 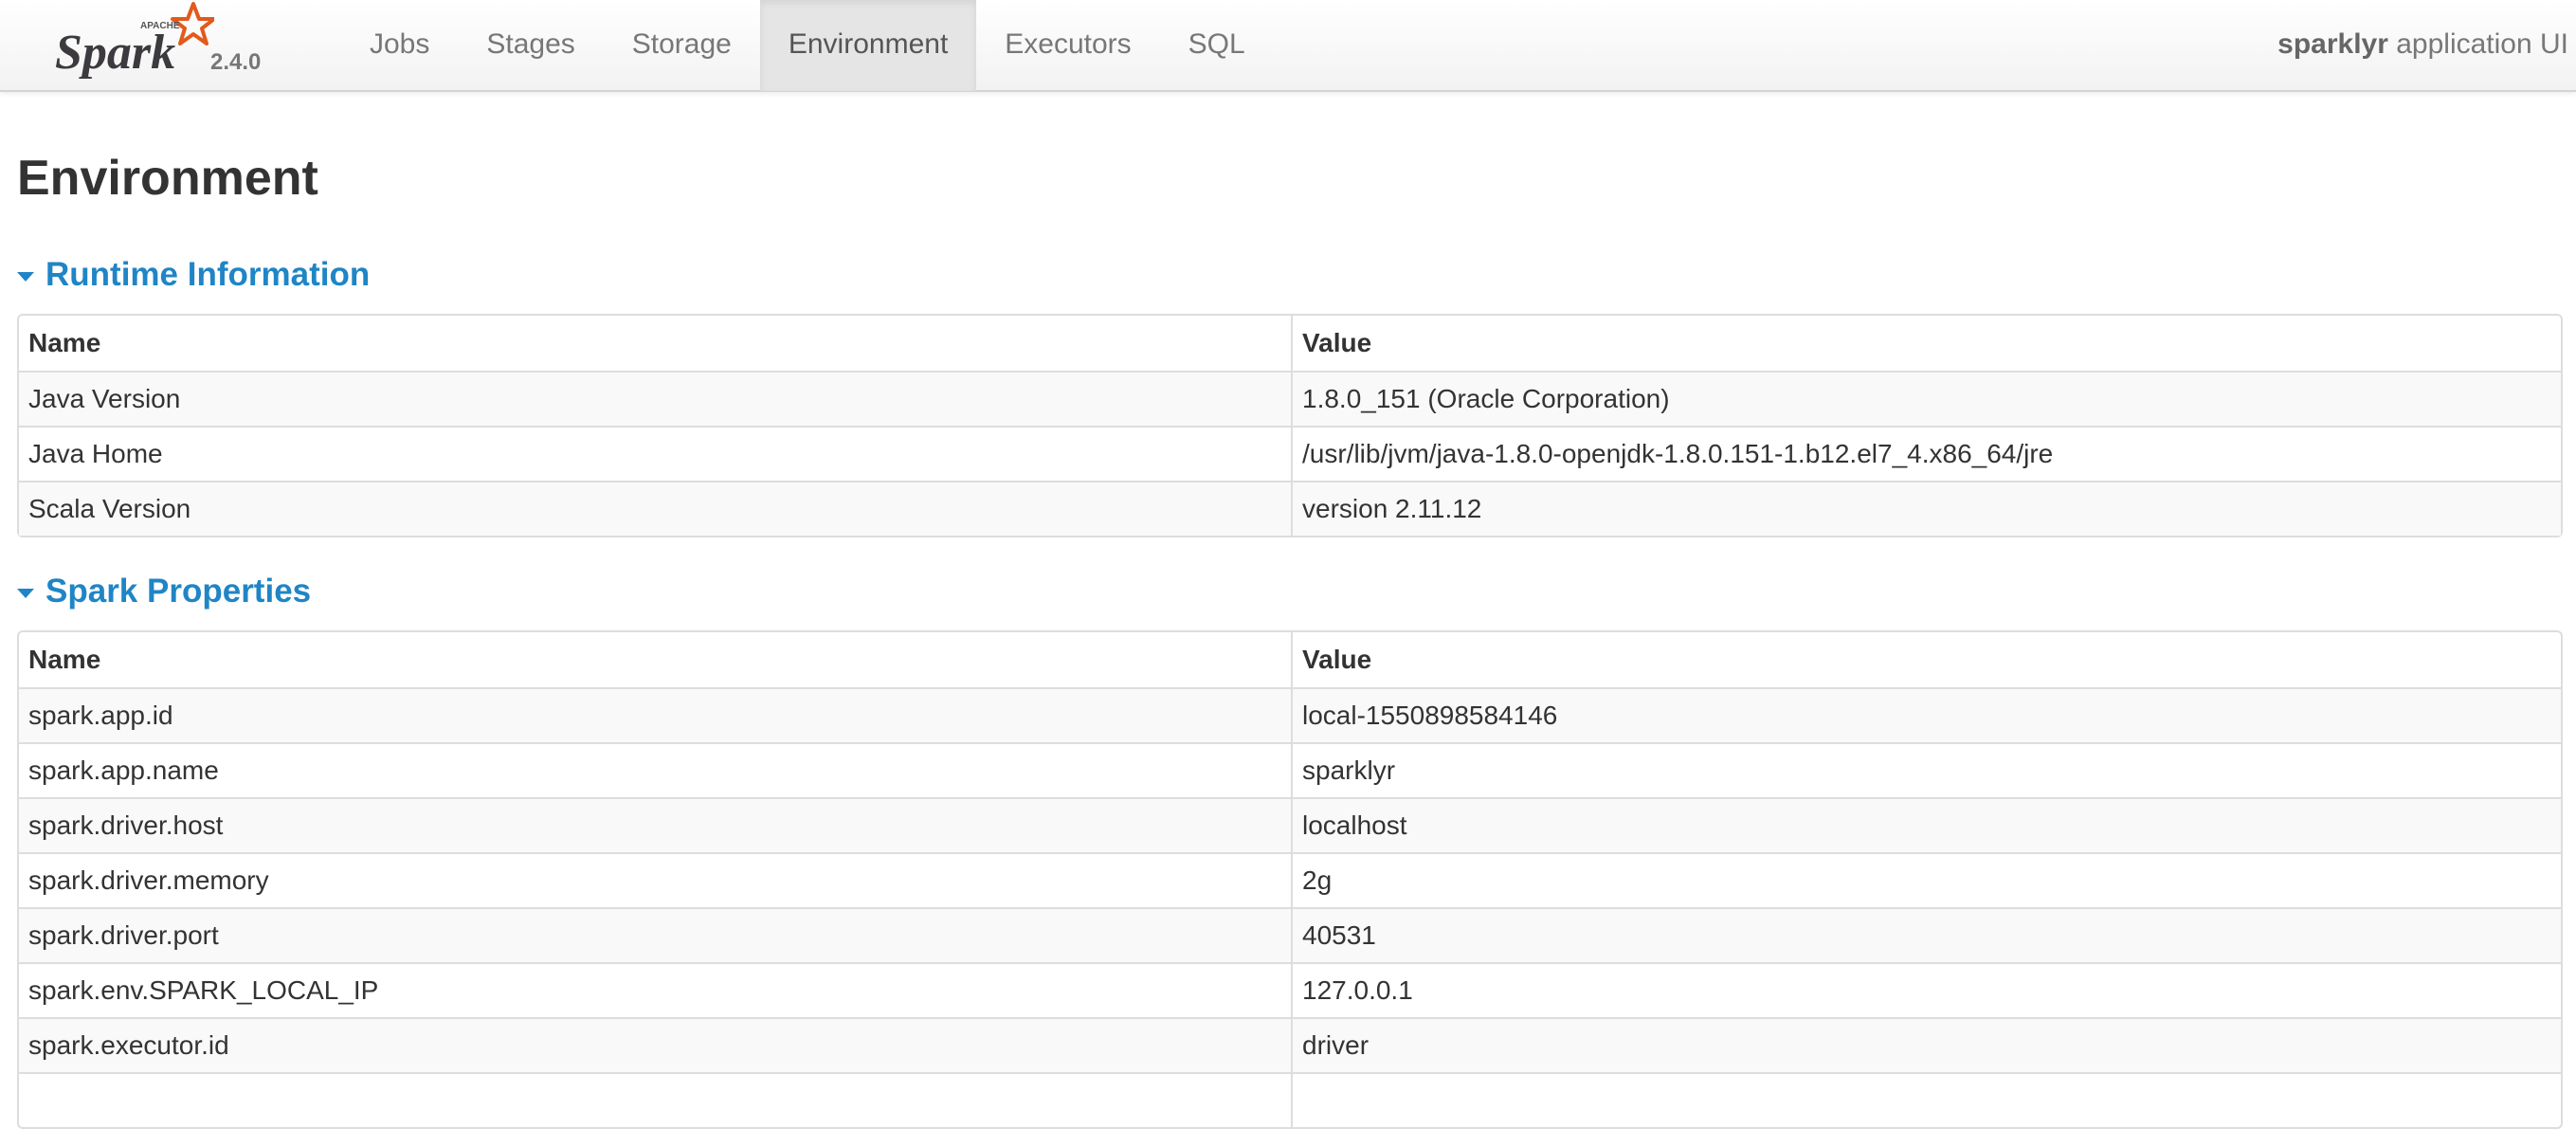 I want to click on table-row: spark.env.SPARK_LOCAL_IP 127.0.0.1, so click(x=1290, y=989).